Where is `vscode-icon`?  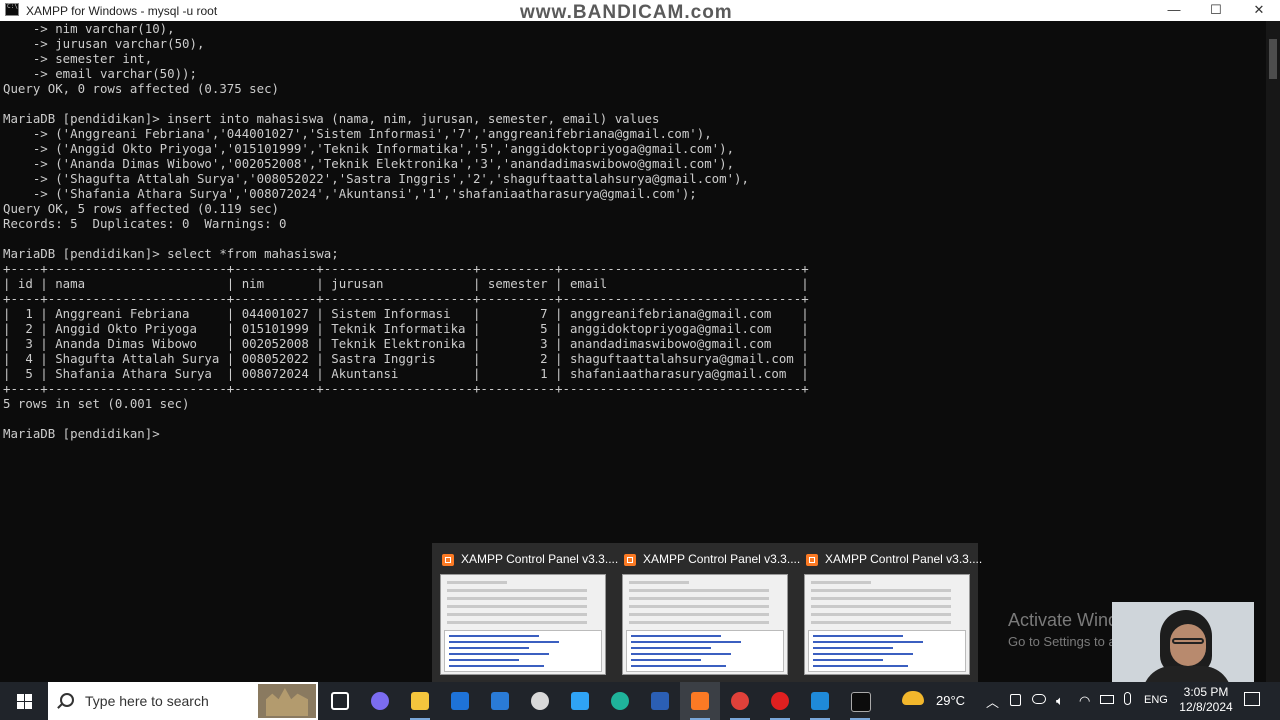 vscode-icon is located at coordinates (820, 701).